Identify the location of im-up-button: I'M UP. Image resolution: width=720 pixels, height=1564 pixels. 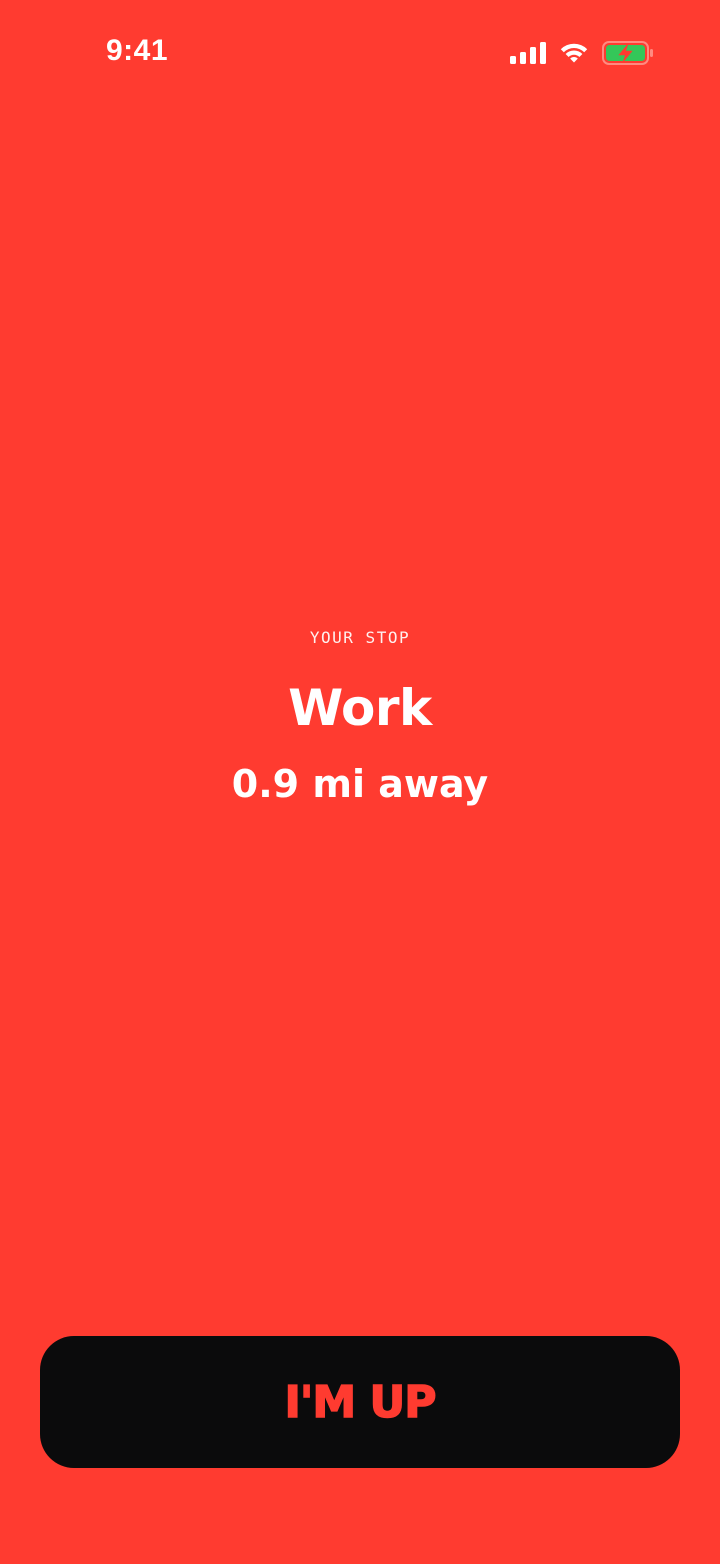
(360, 1402).